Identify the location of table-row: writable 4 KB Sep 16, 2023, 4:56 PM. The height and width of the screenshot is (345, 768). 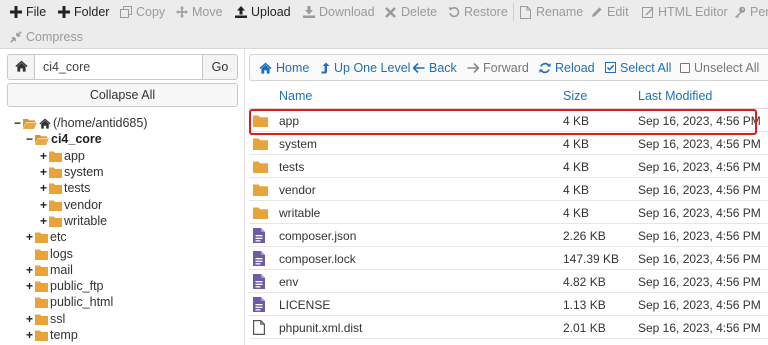
(508, 212).